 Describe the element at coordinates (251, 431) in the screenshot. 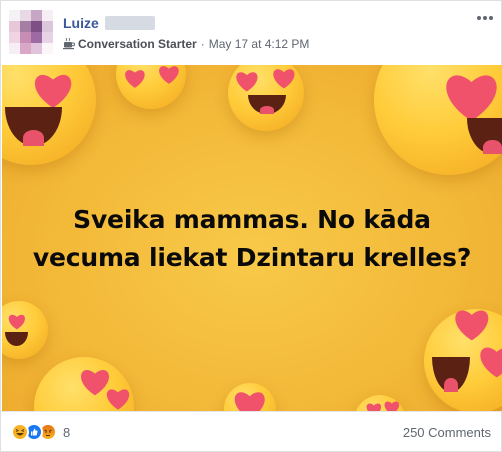

I see `post-footer: 8 250 Comments` at that location.